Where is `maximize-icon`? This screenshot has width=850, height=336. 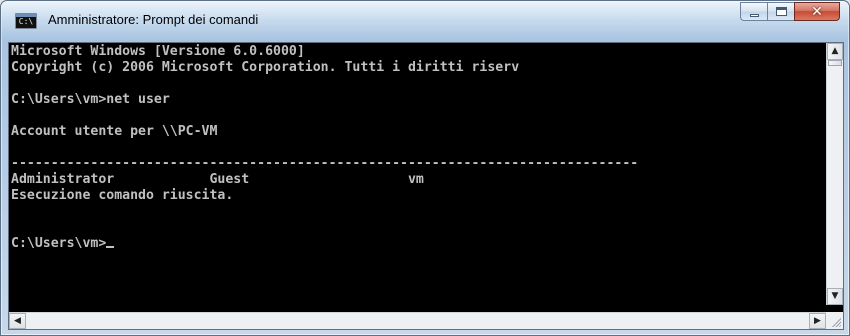
maximize-icon is located at coordinates (781, 11).